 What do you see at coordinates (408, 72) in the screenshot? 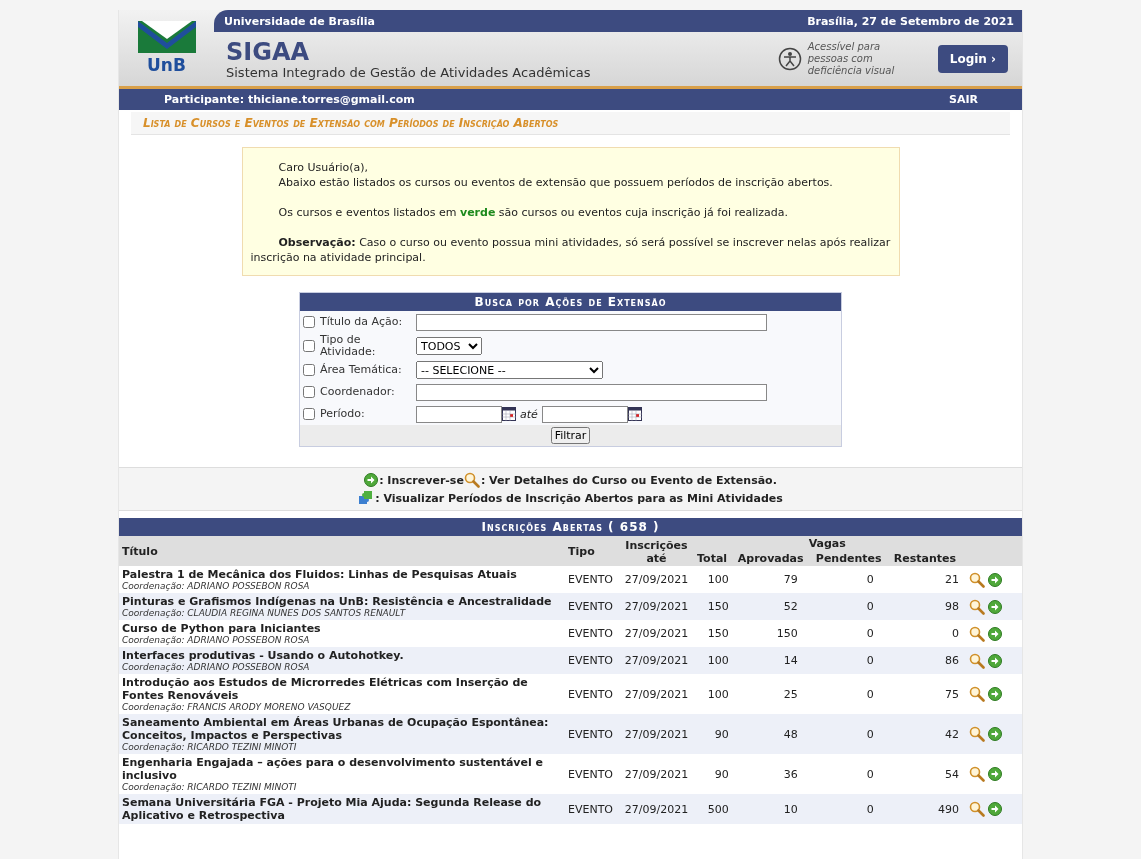
I see `system-full-name: Sistema Integrado de Gestão de Atividades Acadêmicas` at bounding box center [408, 72].